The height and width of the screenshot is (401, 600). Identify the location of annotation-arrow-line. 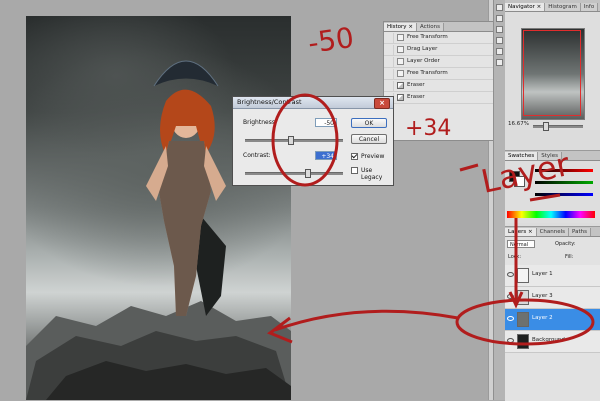
(366, 320).